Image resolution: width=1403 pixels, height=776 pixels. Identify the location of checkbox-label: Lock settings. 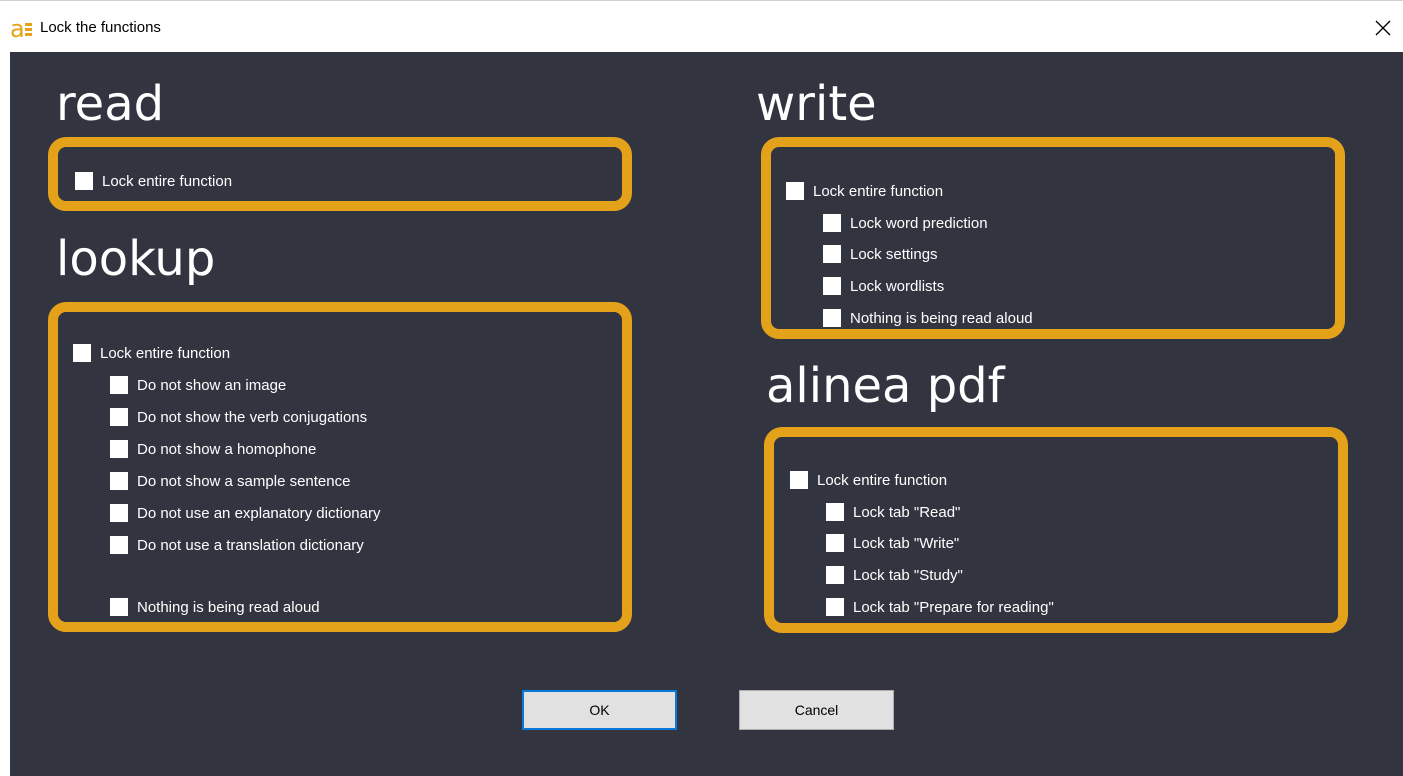
(894, 254).